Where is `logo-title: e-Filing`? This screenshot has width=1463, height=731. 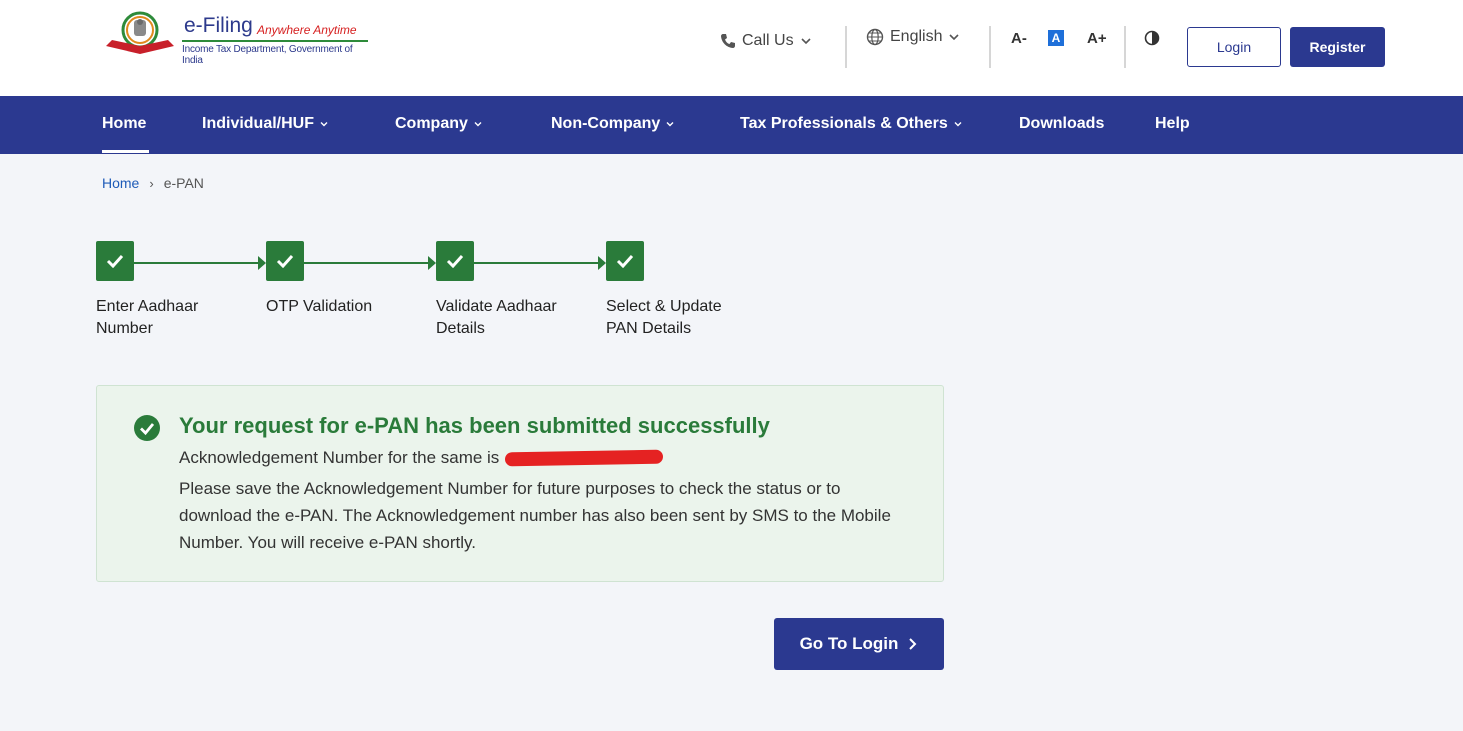 logo-title: e-Filing is located at coordinates (218, 25).